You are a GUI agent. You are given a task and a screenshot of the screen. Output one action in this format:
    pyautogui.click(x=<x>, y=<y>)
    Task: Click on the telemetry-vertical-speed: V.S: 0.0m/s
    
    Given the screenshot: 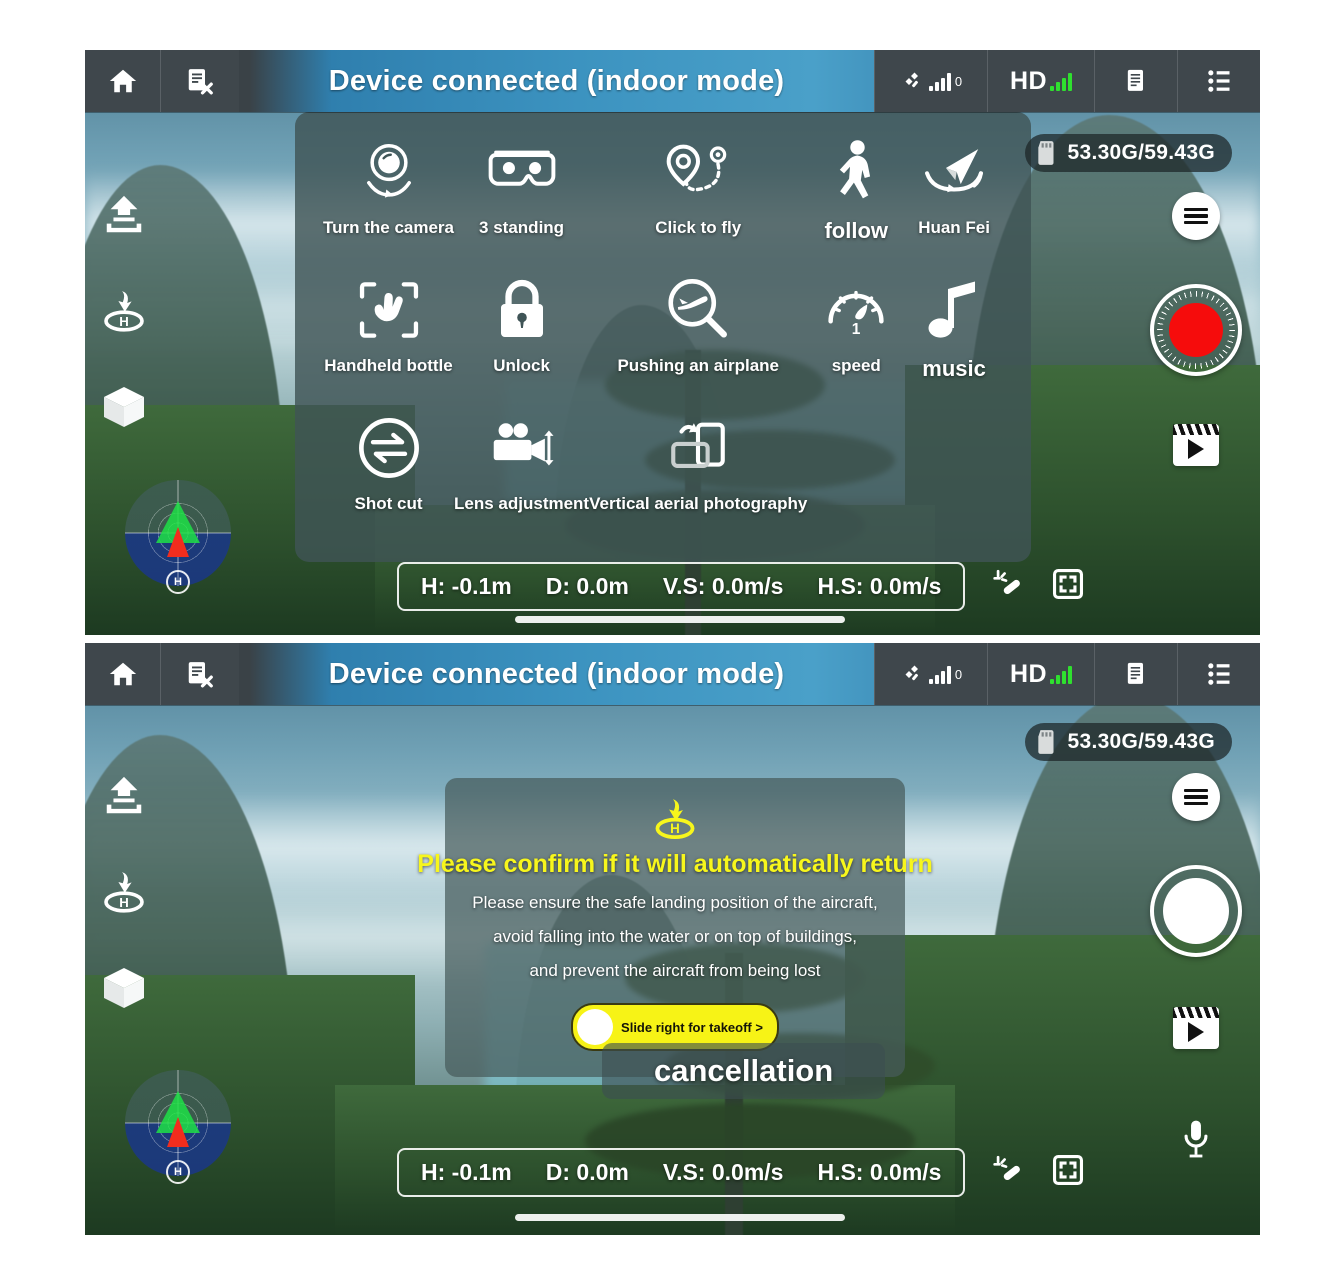 What is the action you would take?
    pyautogui.click(x=723, y=586)
    